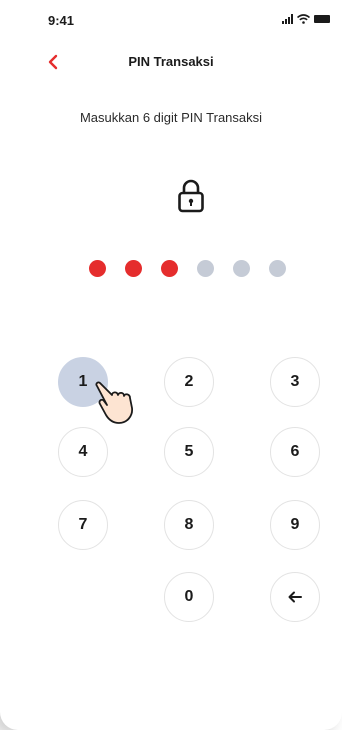 This screenshot has height=730, width=342. What do you see at coordinates (295, 525) in the screenshot?
I see `keypad-key-9: 9` at bounding box center [295, 525].